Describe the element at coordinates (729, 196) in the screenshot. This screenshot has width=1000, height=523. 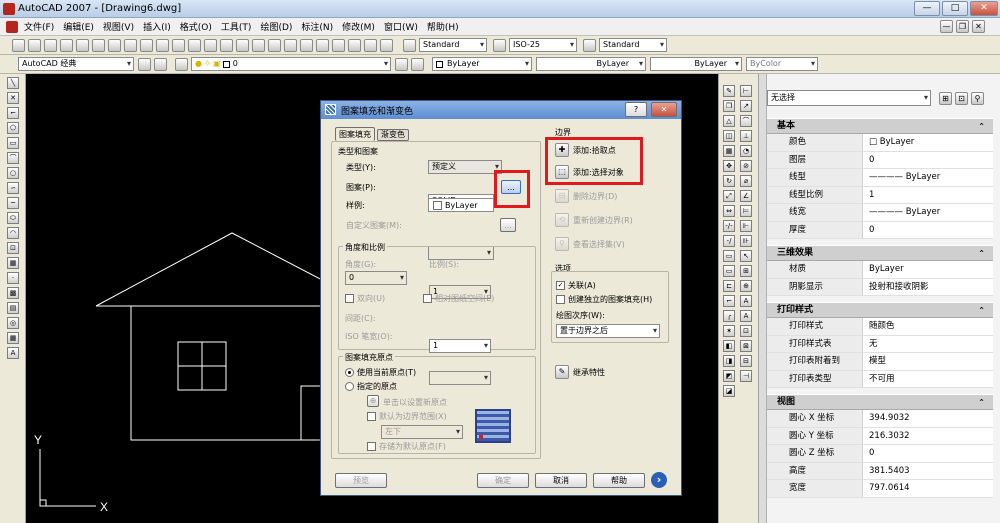
I see `scale-icon: ⤢` at that location.